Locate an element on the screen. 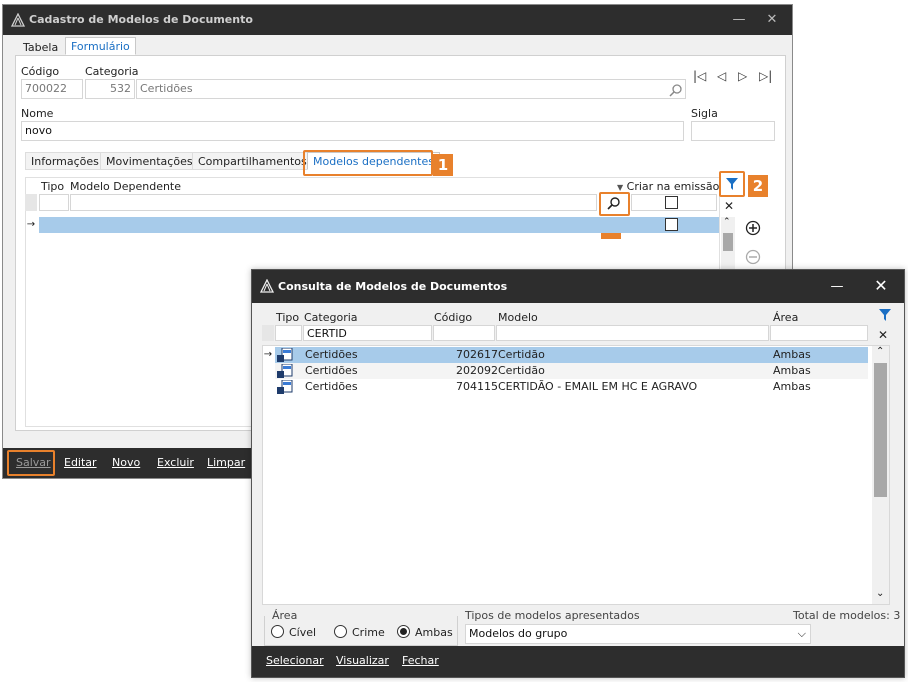 This screenshot has height=682, width=908. dialog-clear-filter-icon: ✕ is located at coordinates (883, 335).